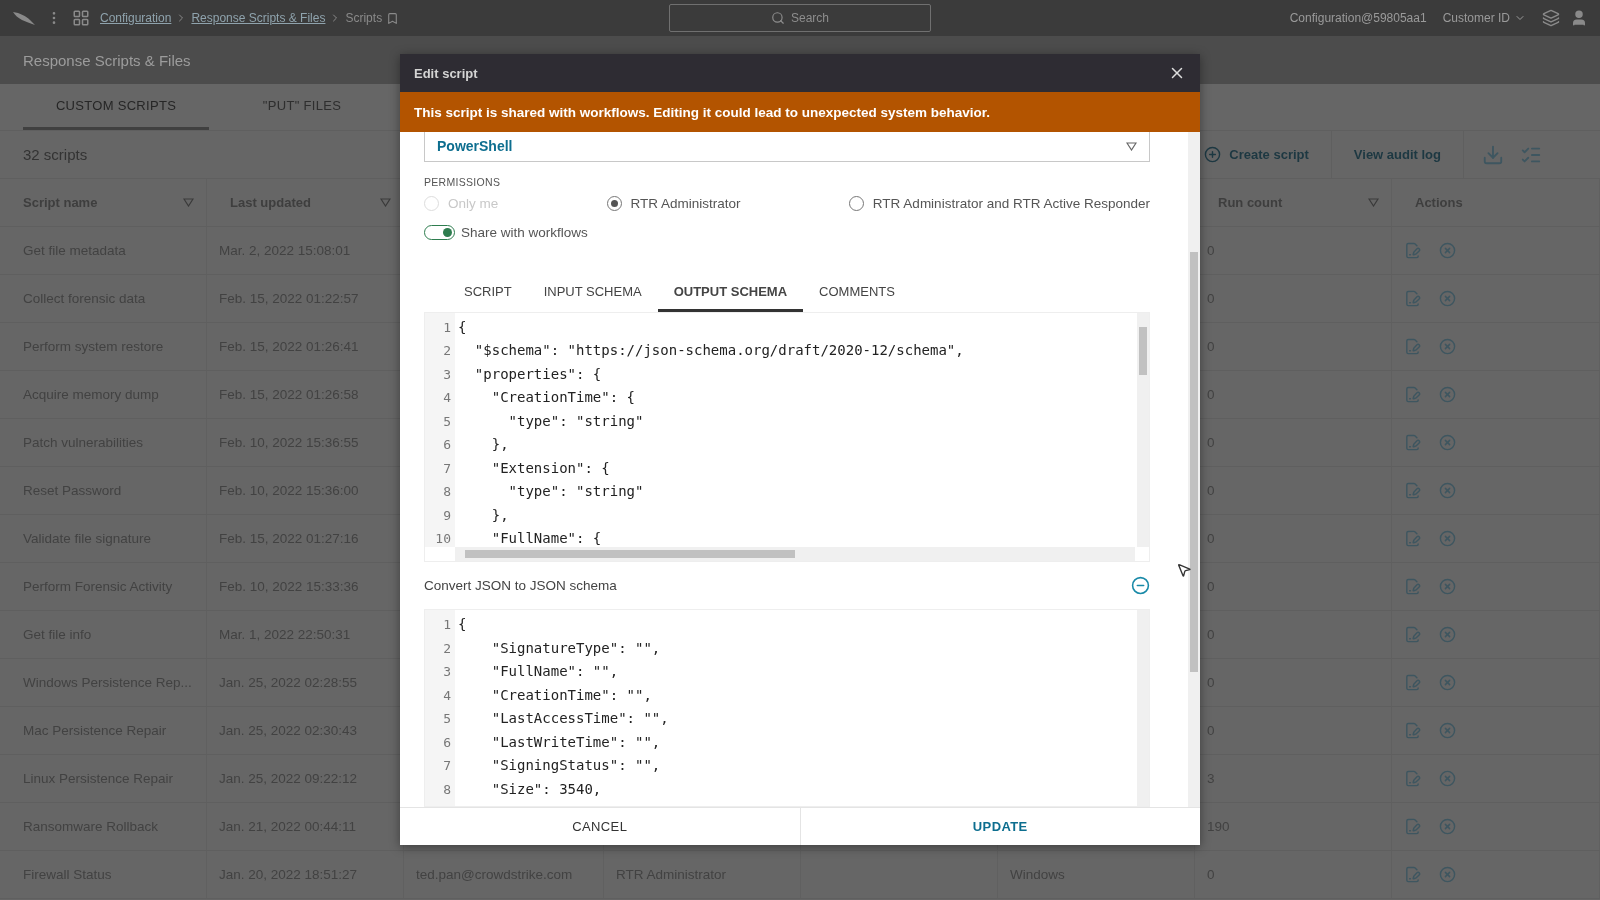 The width and height of the screenshot is (1600, 900). Describe the element at coordinates (787, 708) in the screenshot. I see `code-editor: 1 2 3 4 5 6 7 8 { "SignatureType": "", "FullName": "", "CreationTime": "", "LastAccessTime": "", "LastWriteTime": "", "SigningStatus": "", "Size": 3540,` at that location.